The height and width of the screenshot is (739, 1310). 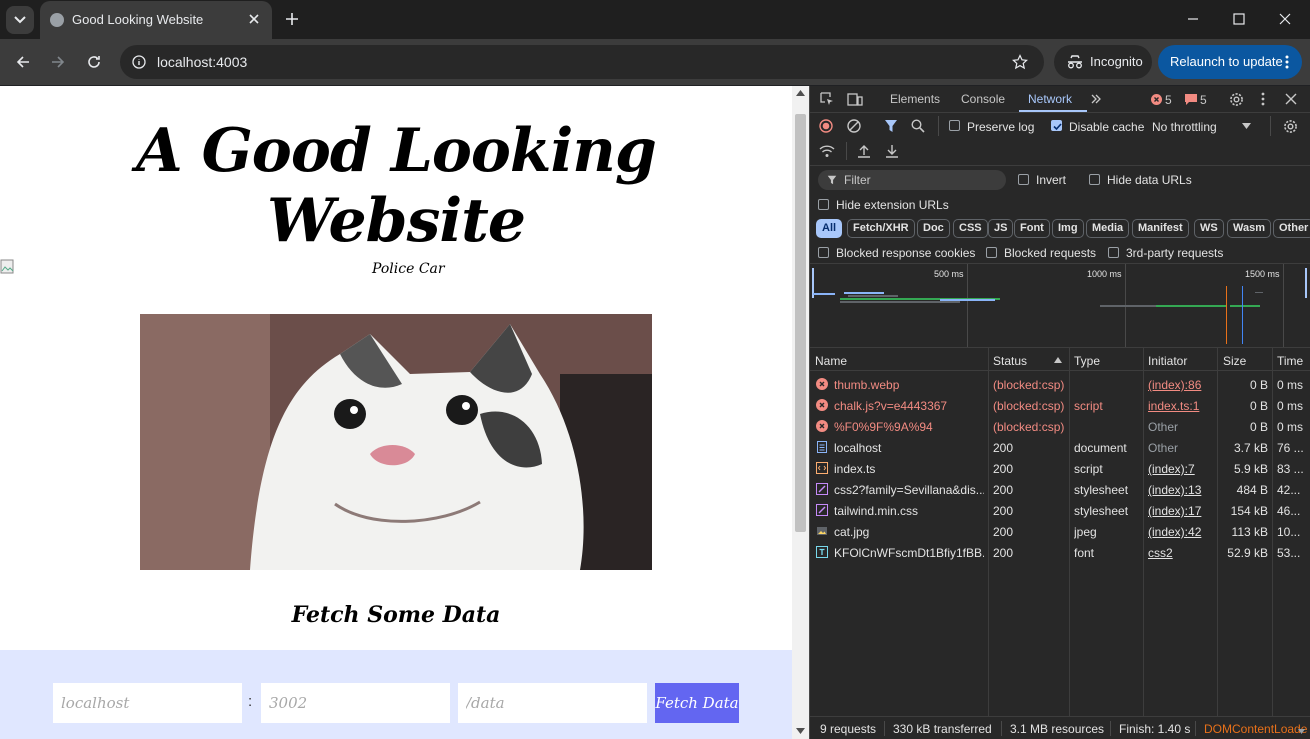 What do you see at coordinates (909, 385) in the screenshot?
I see `request-name: thumb.webp` at bounding box center [909, 385].